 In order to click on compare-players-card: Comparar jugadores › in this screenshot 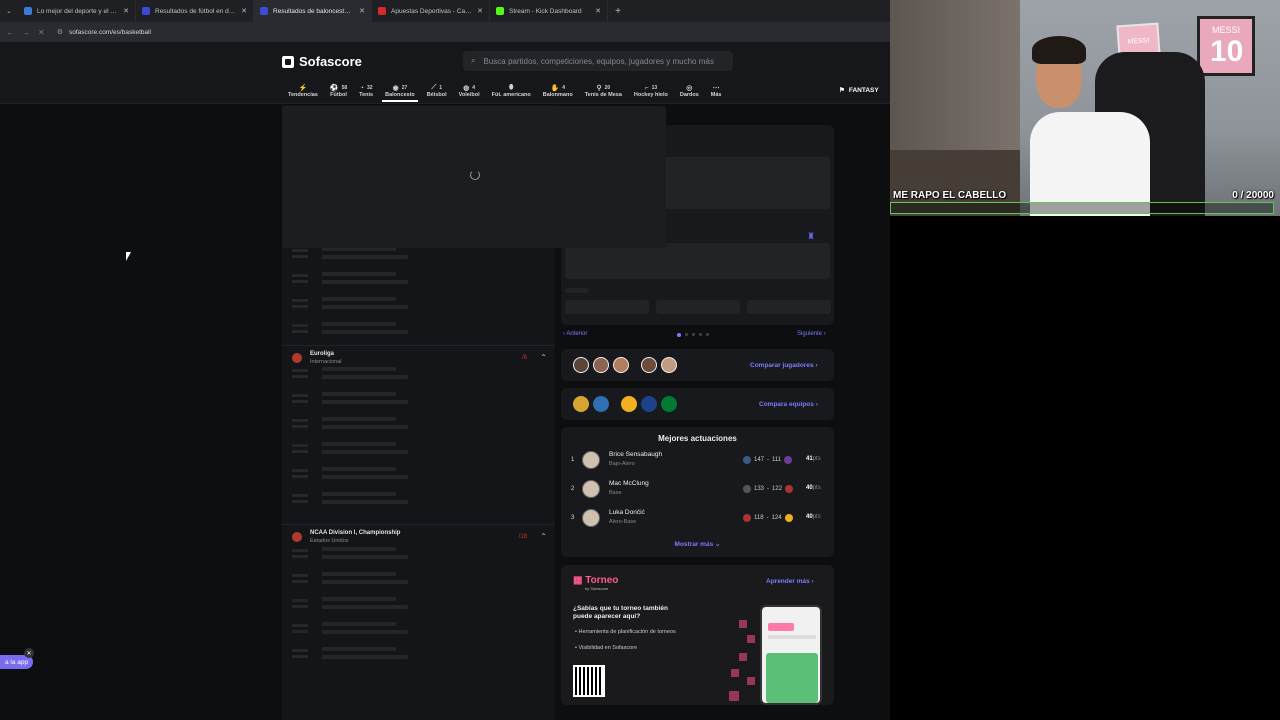, I will do `click(697, 365)`.